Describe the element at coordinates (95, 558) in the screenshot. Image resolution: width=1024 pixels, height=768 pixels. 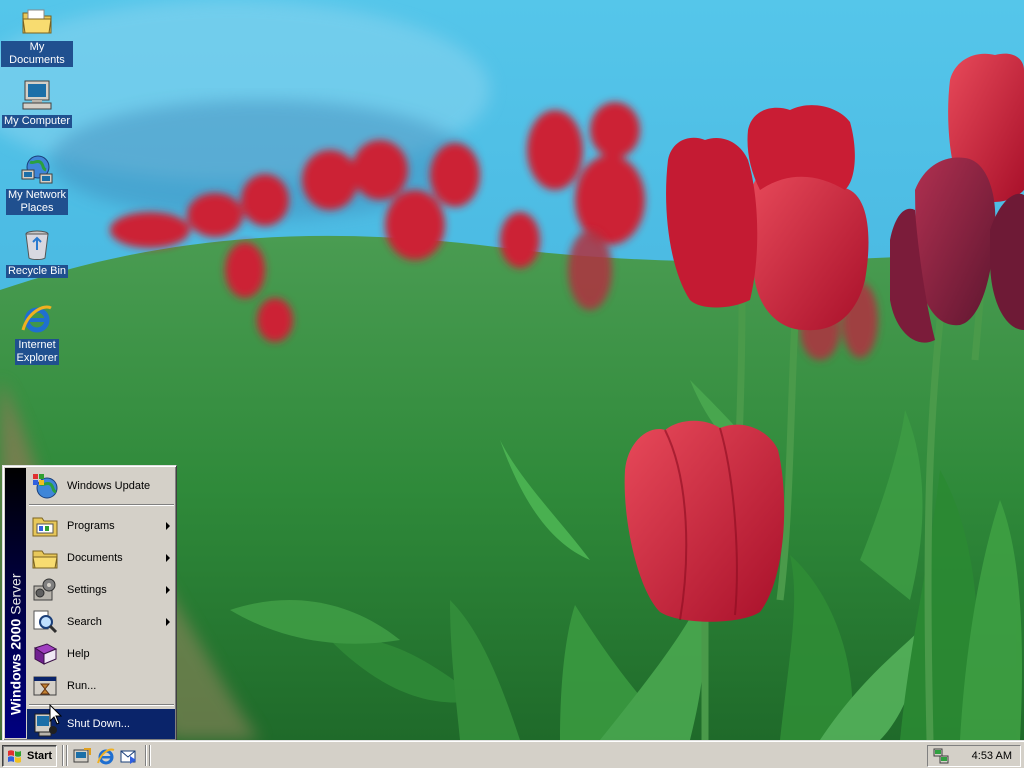
I see `menu-item-label: Documents` at that location.